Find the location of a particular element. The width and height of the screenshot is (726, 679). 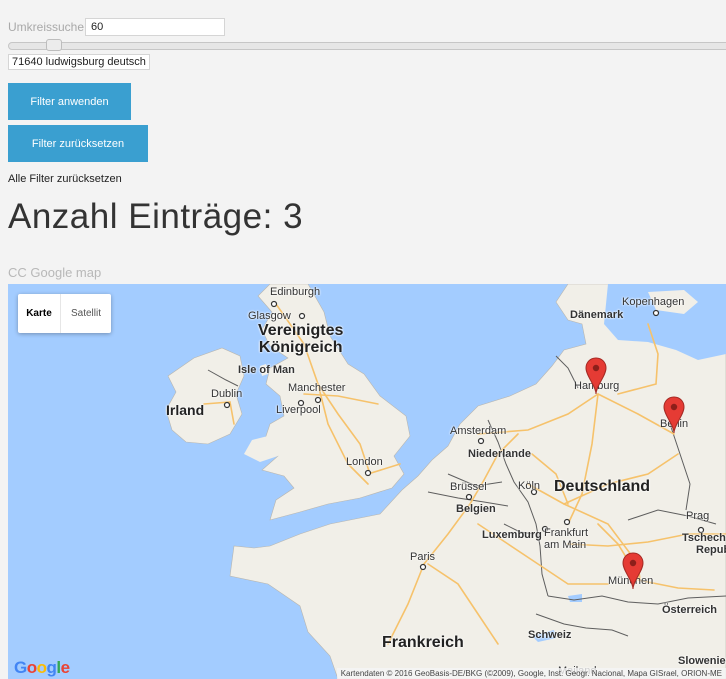

map-label-frankfurt-line2: am Main is located at coordinates (565, 545).